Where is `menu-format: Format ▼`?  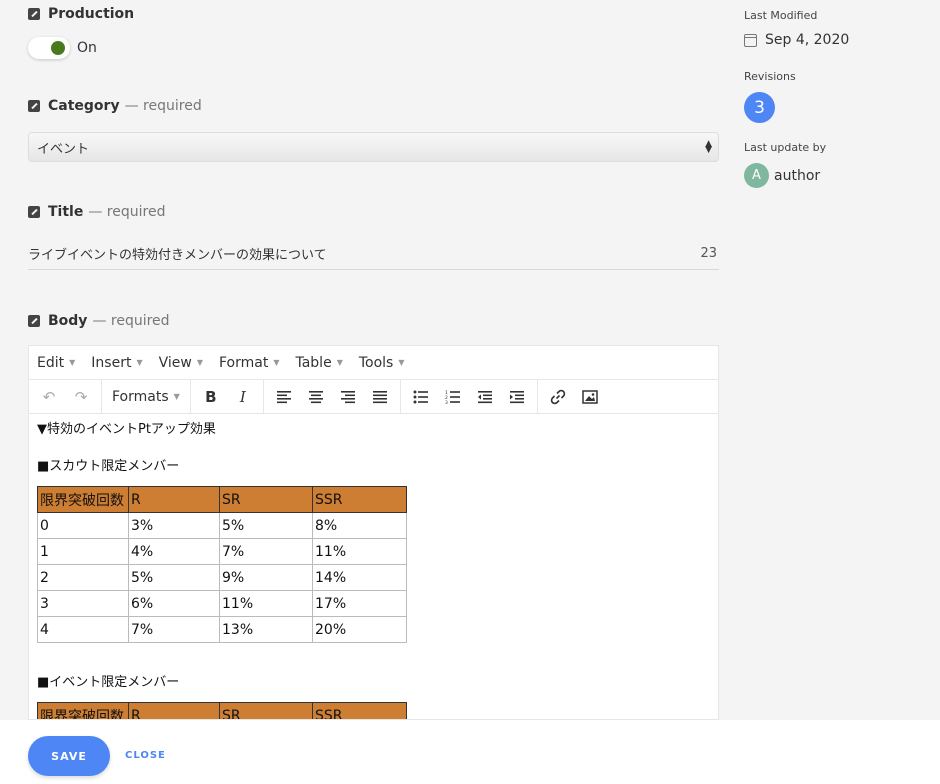 menu-format: Format ▼ is located at coordinates (249, 363).